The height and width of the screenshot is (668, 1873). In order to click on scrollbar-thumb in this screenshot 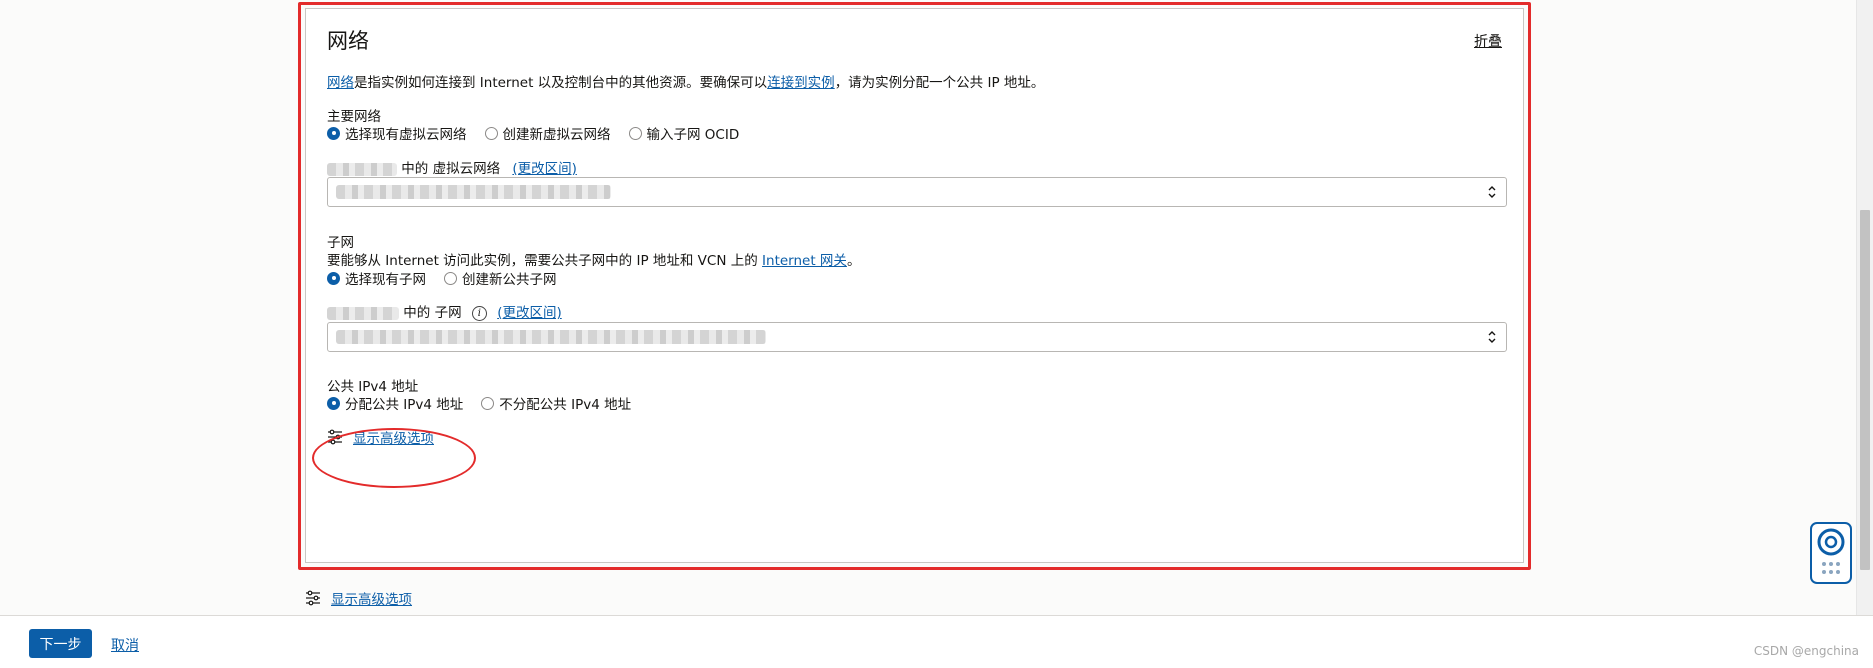, I will do `click(1865, 390)`.